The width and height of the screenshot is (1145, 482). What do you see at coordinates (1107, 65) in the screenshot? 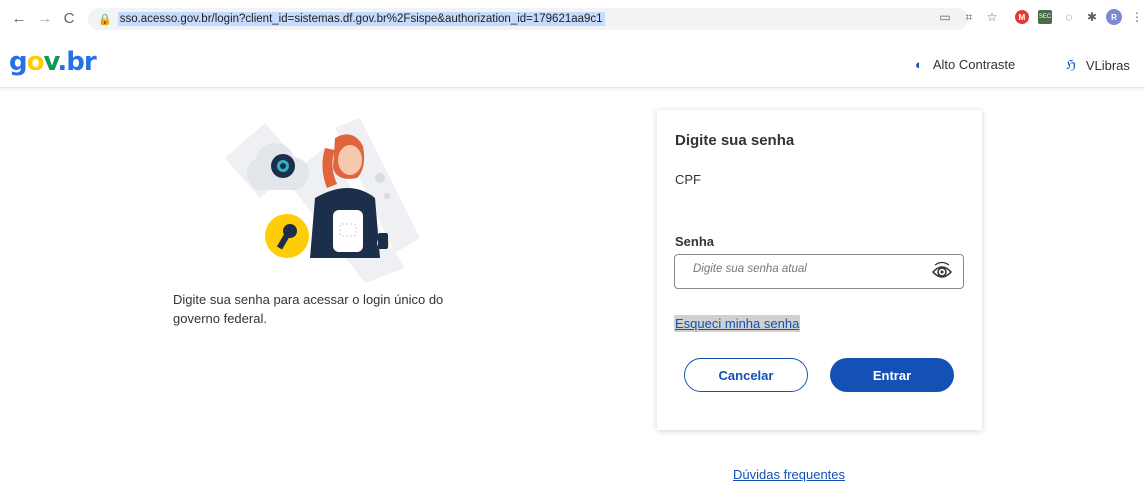
I see `vlibras-label: VLibras` at bounding box center [1107, 65].